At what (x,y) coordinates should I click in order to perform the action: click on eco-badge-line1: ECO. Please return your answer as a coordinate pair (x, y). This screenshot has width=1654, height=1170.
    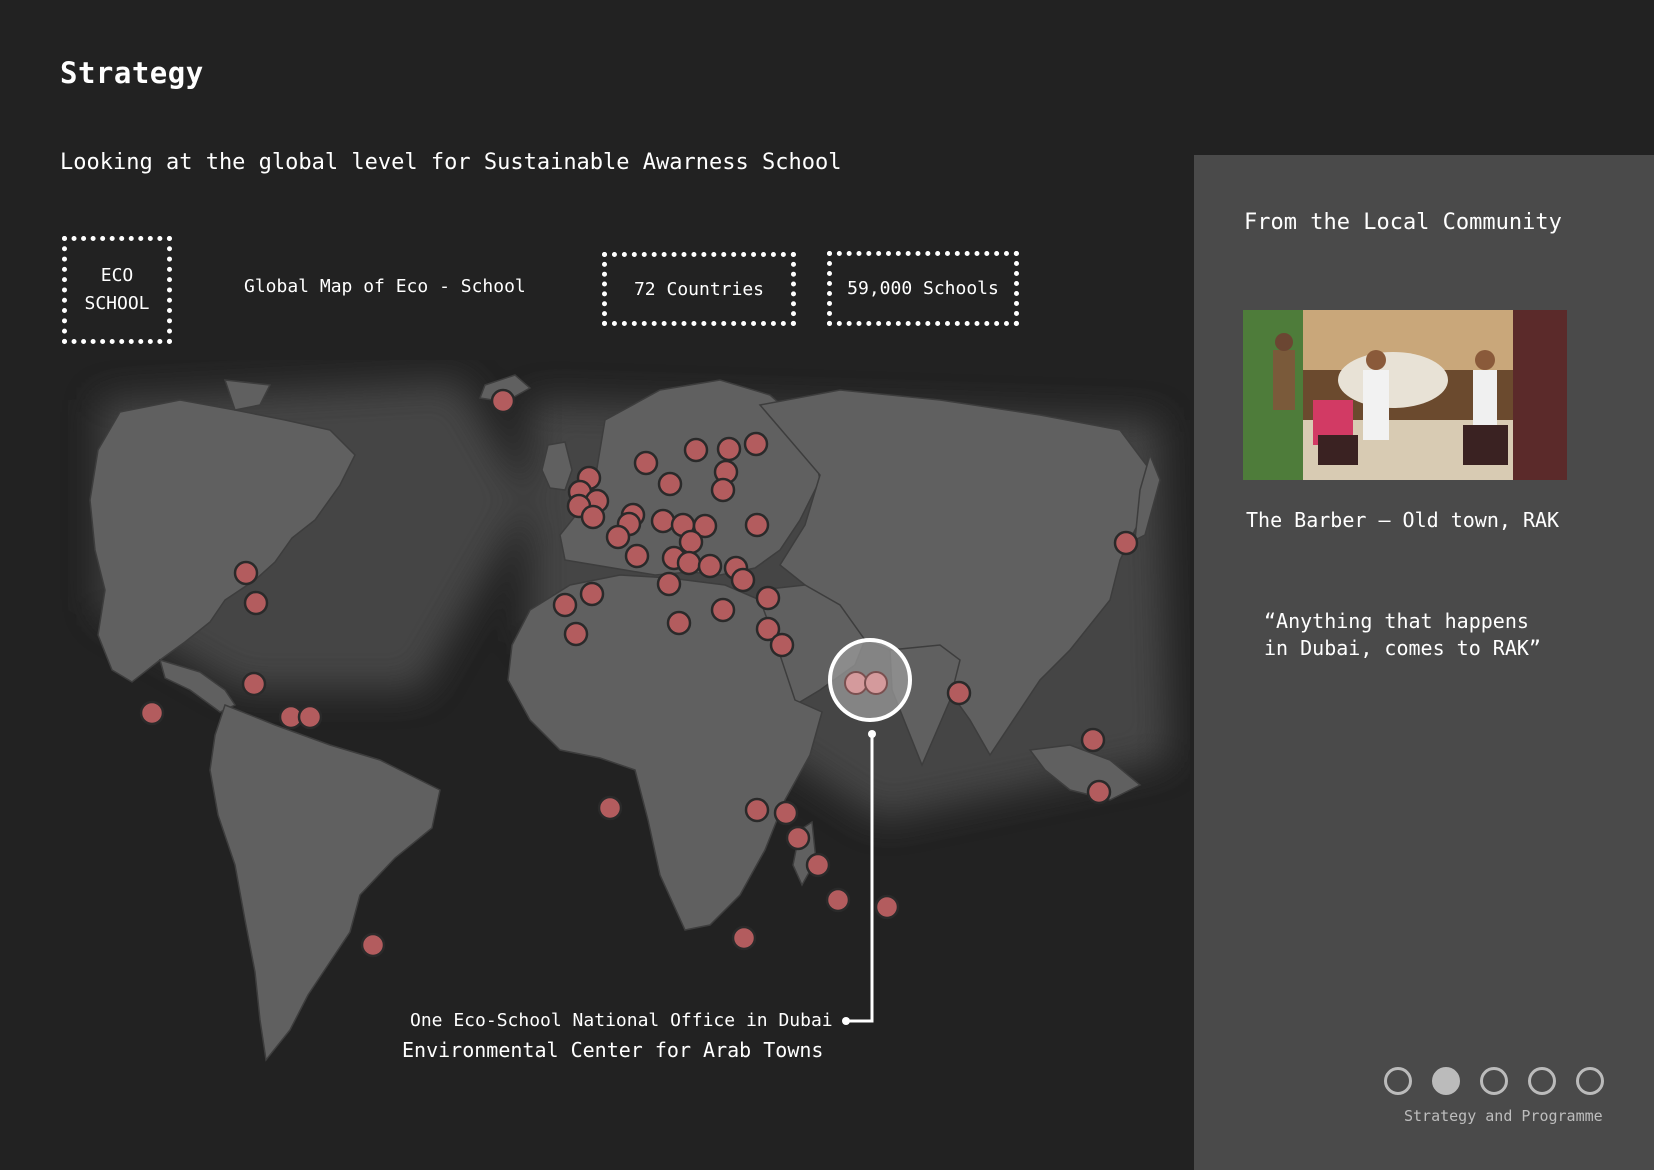
    Looking at the image, I should click on (117, 275).